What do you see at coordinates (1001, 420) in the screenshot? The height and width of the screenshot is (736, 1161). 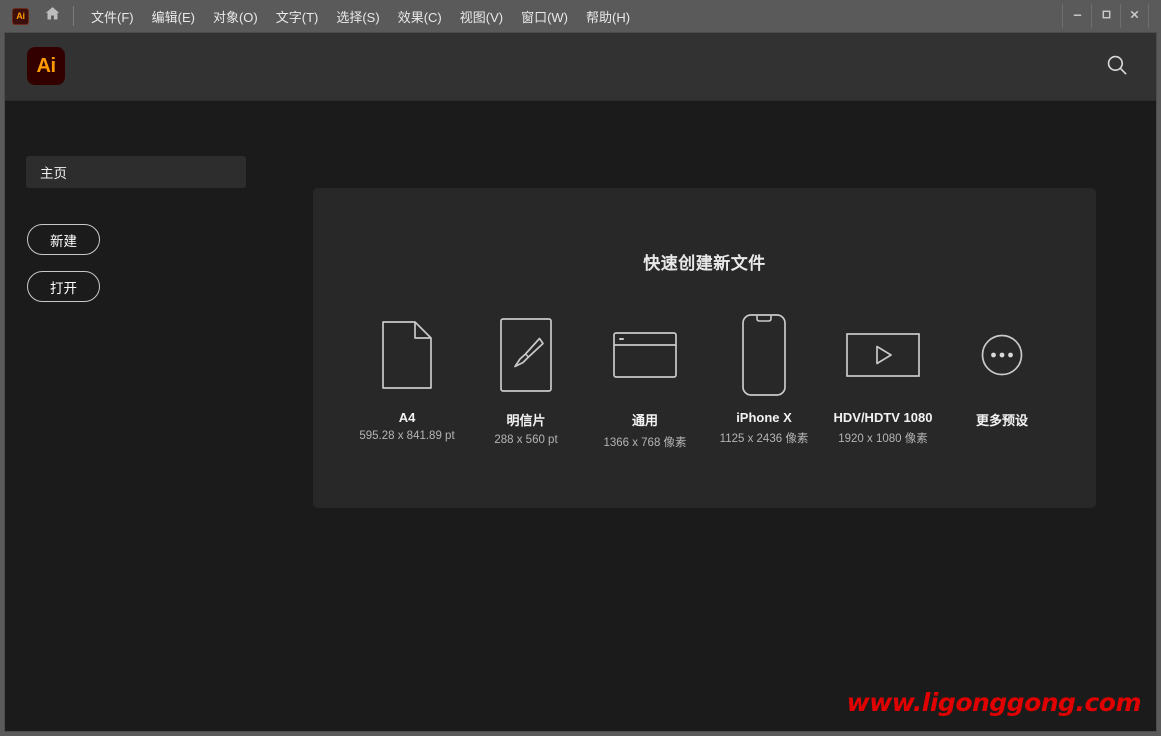 I see `preset-more-label: 更多预设` at bounding box center [1001, 420].